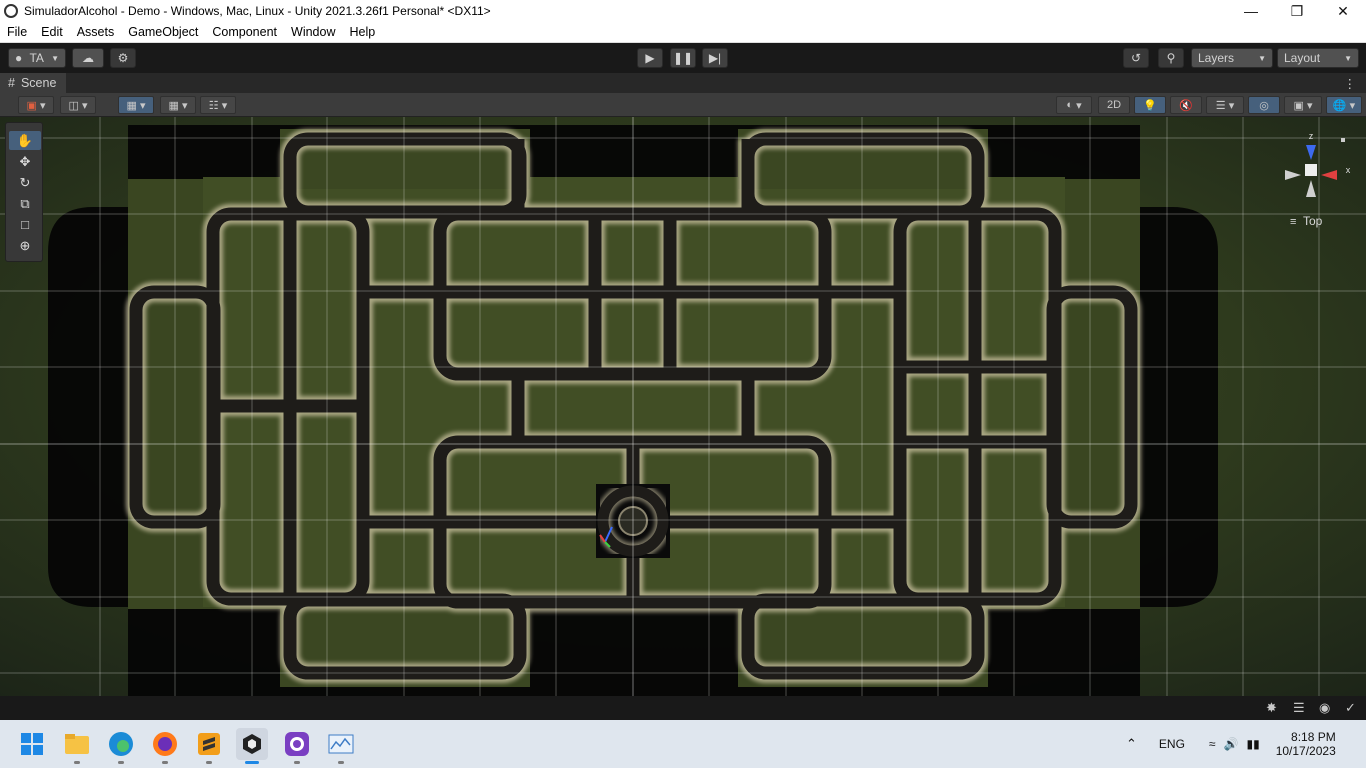  I want to click on step-button: ▶|, so click(715, 58).